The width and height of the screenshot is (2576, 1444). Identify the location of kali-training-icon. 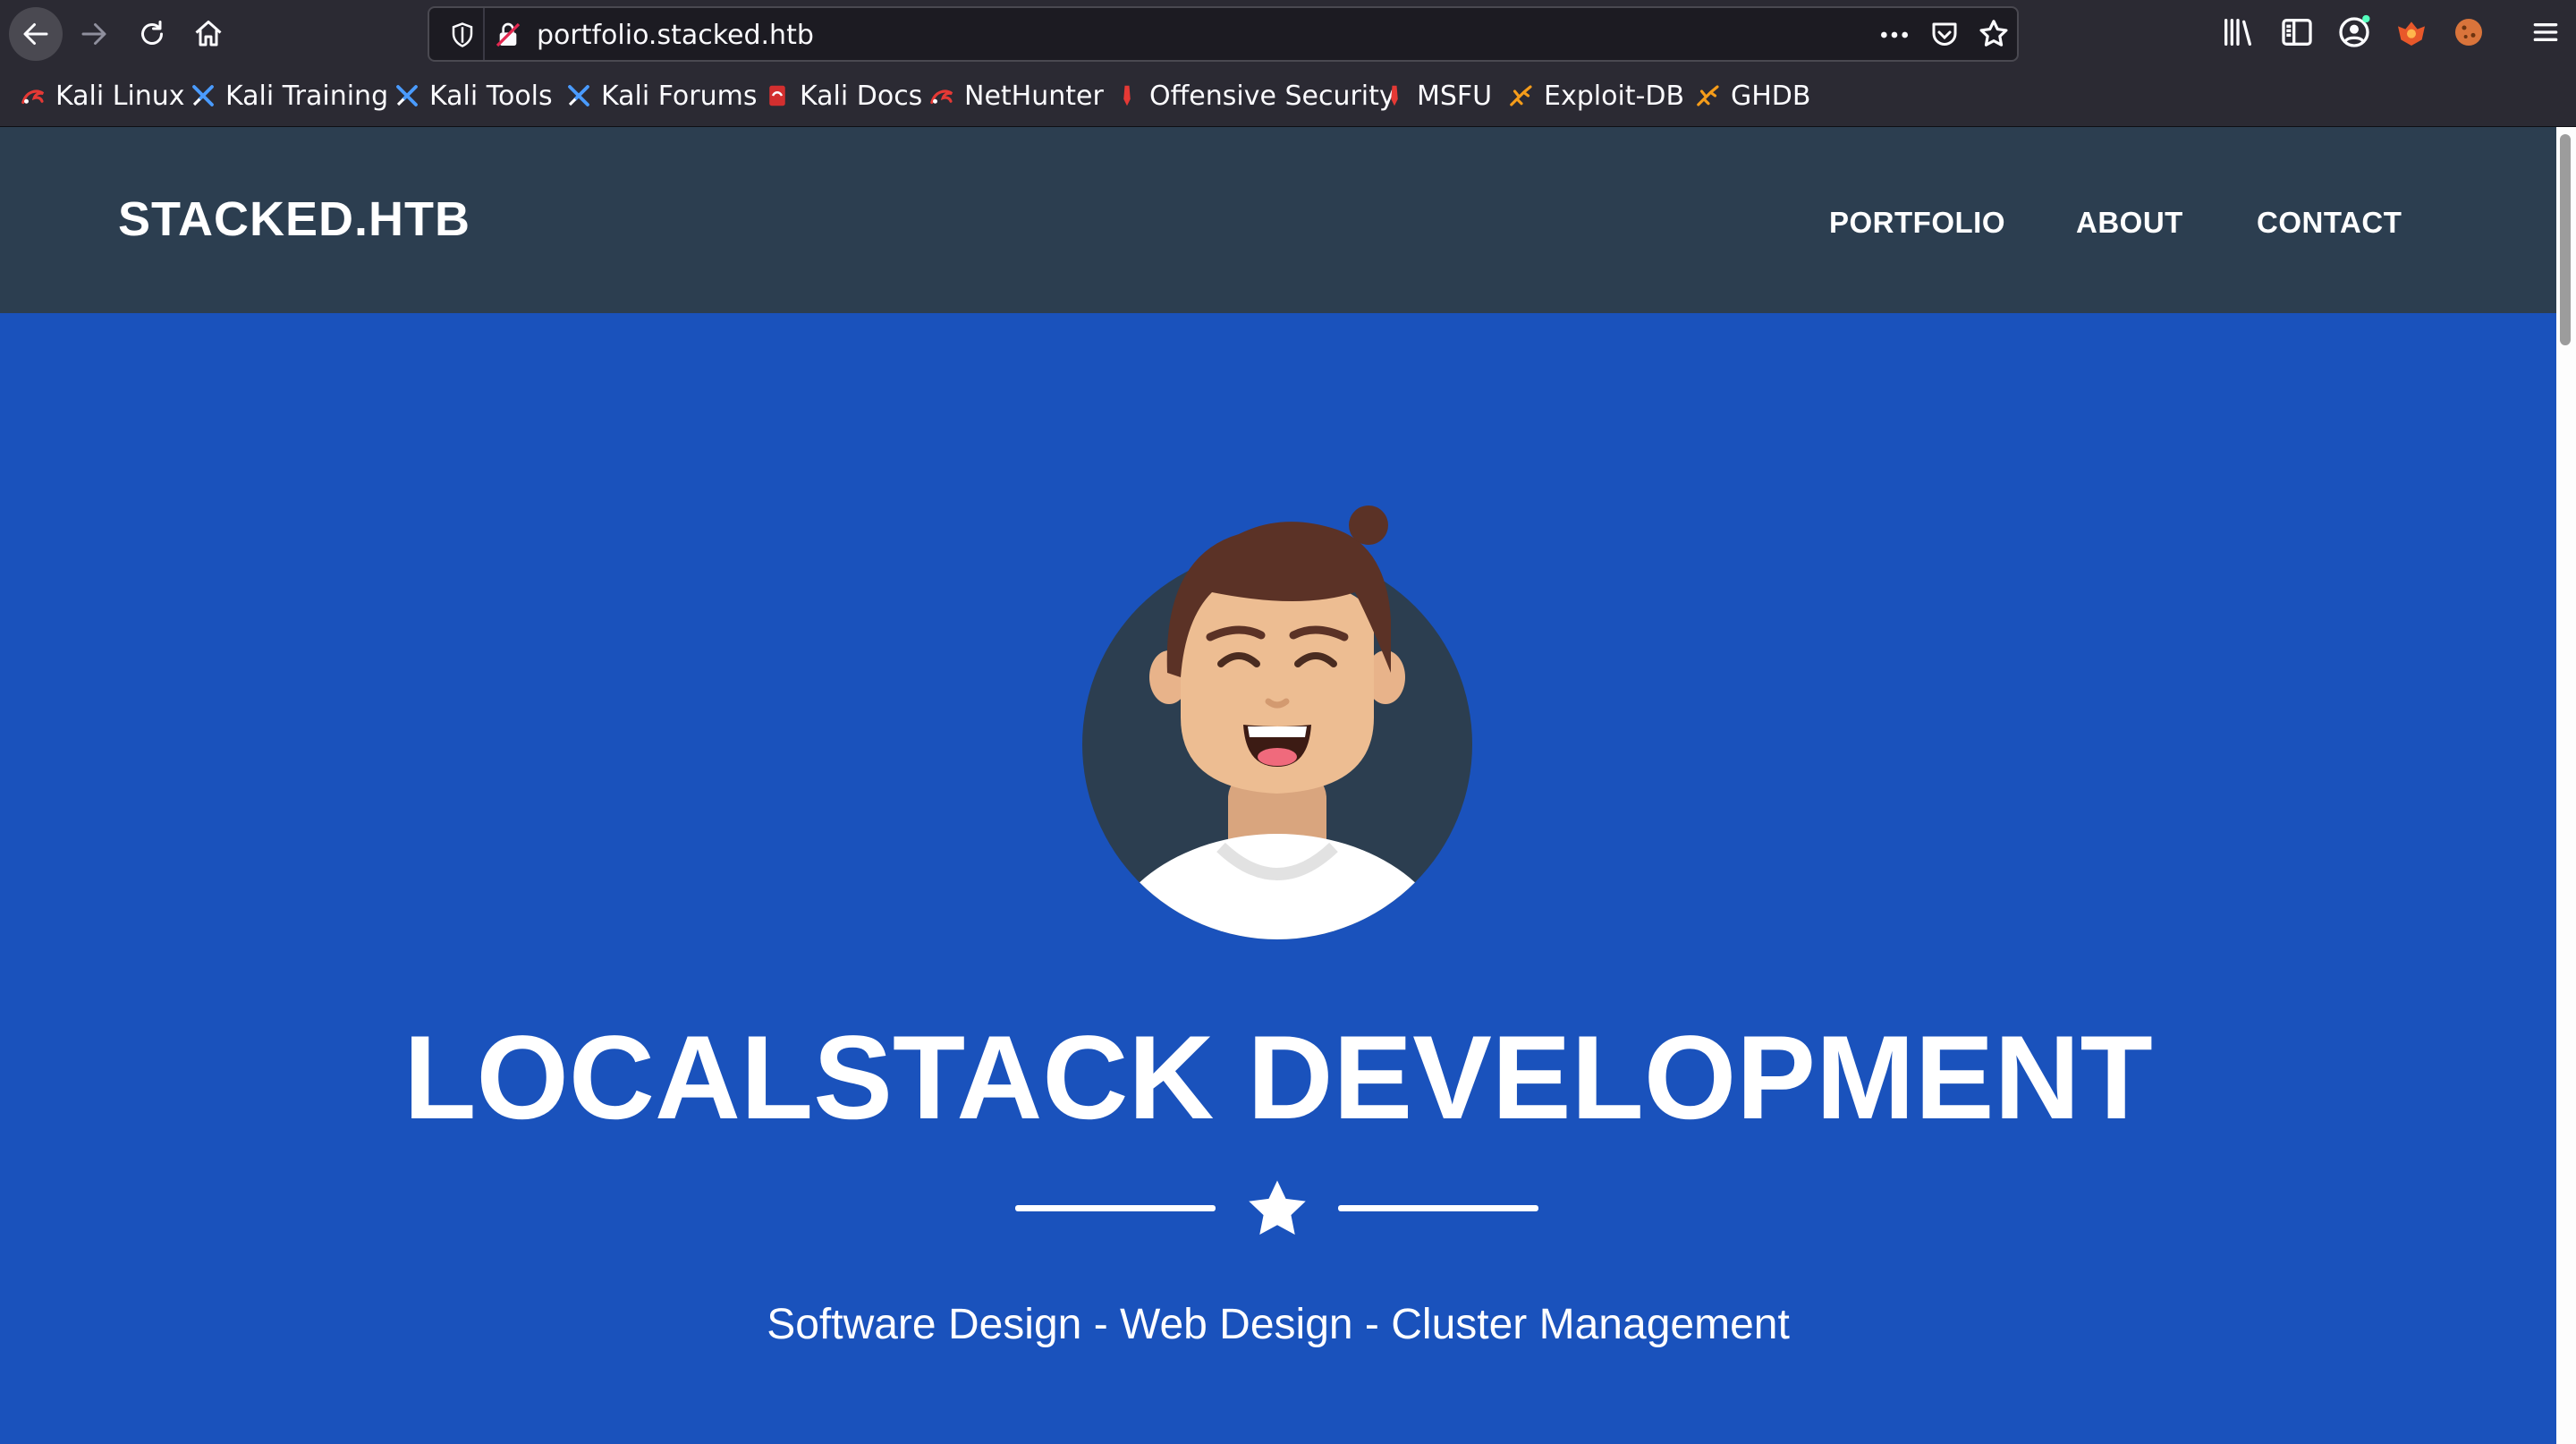
(203, 95).